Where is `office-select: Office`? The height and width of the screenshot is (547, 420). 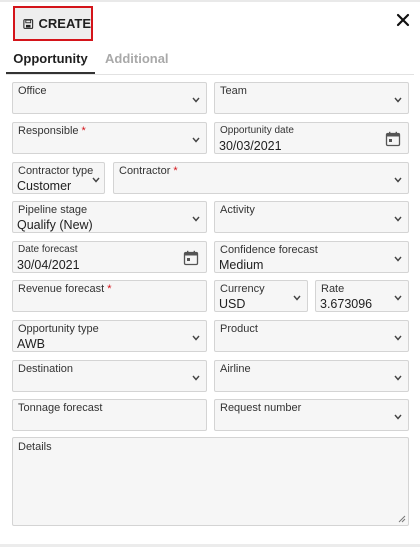 office-select: Office is located at coordinates (109, 98).